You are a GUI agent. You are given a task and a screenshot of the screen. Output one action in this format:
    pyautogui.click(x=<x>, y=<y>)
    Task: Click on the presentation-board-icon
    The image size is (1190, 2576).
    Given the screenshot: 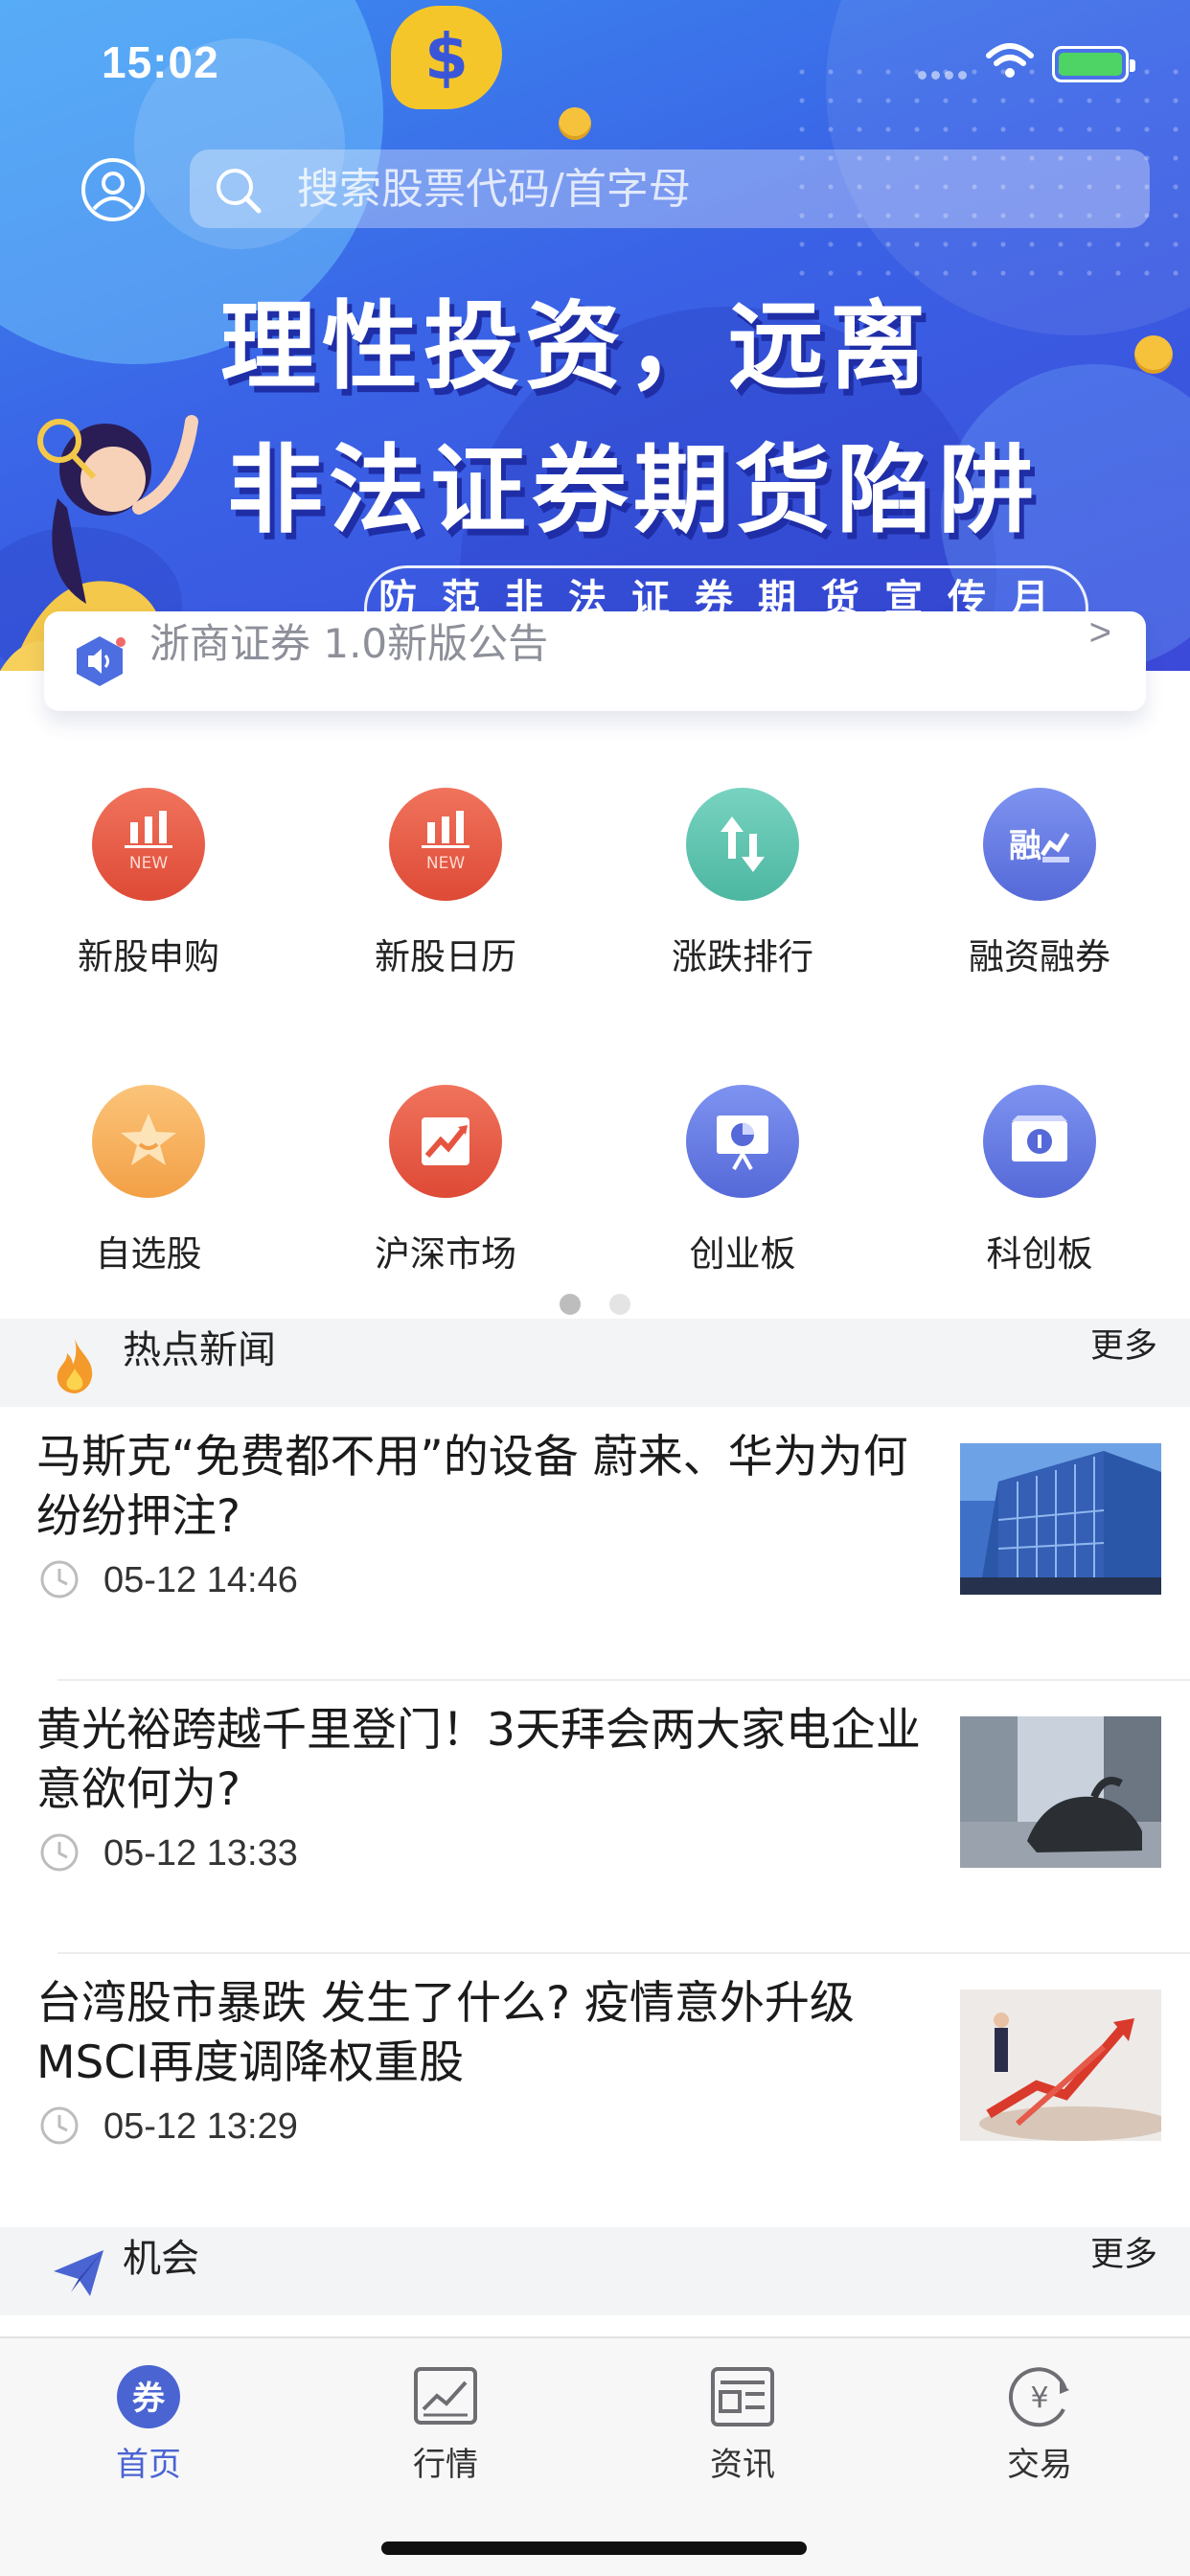 What is the action you would take?
    pyautogui.click(x=743, y=1141)
    